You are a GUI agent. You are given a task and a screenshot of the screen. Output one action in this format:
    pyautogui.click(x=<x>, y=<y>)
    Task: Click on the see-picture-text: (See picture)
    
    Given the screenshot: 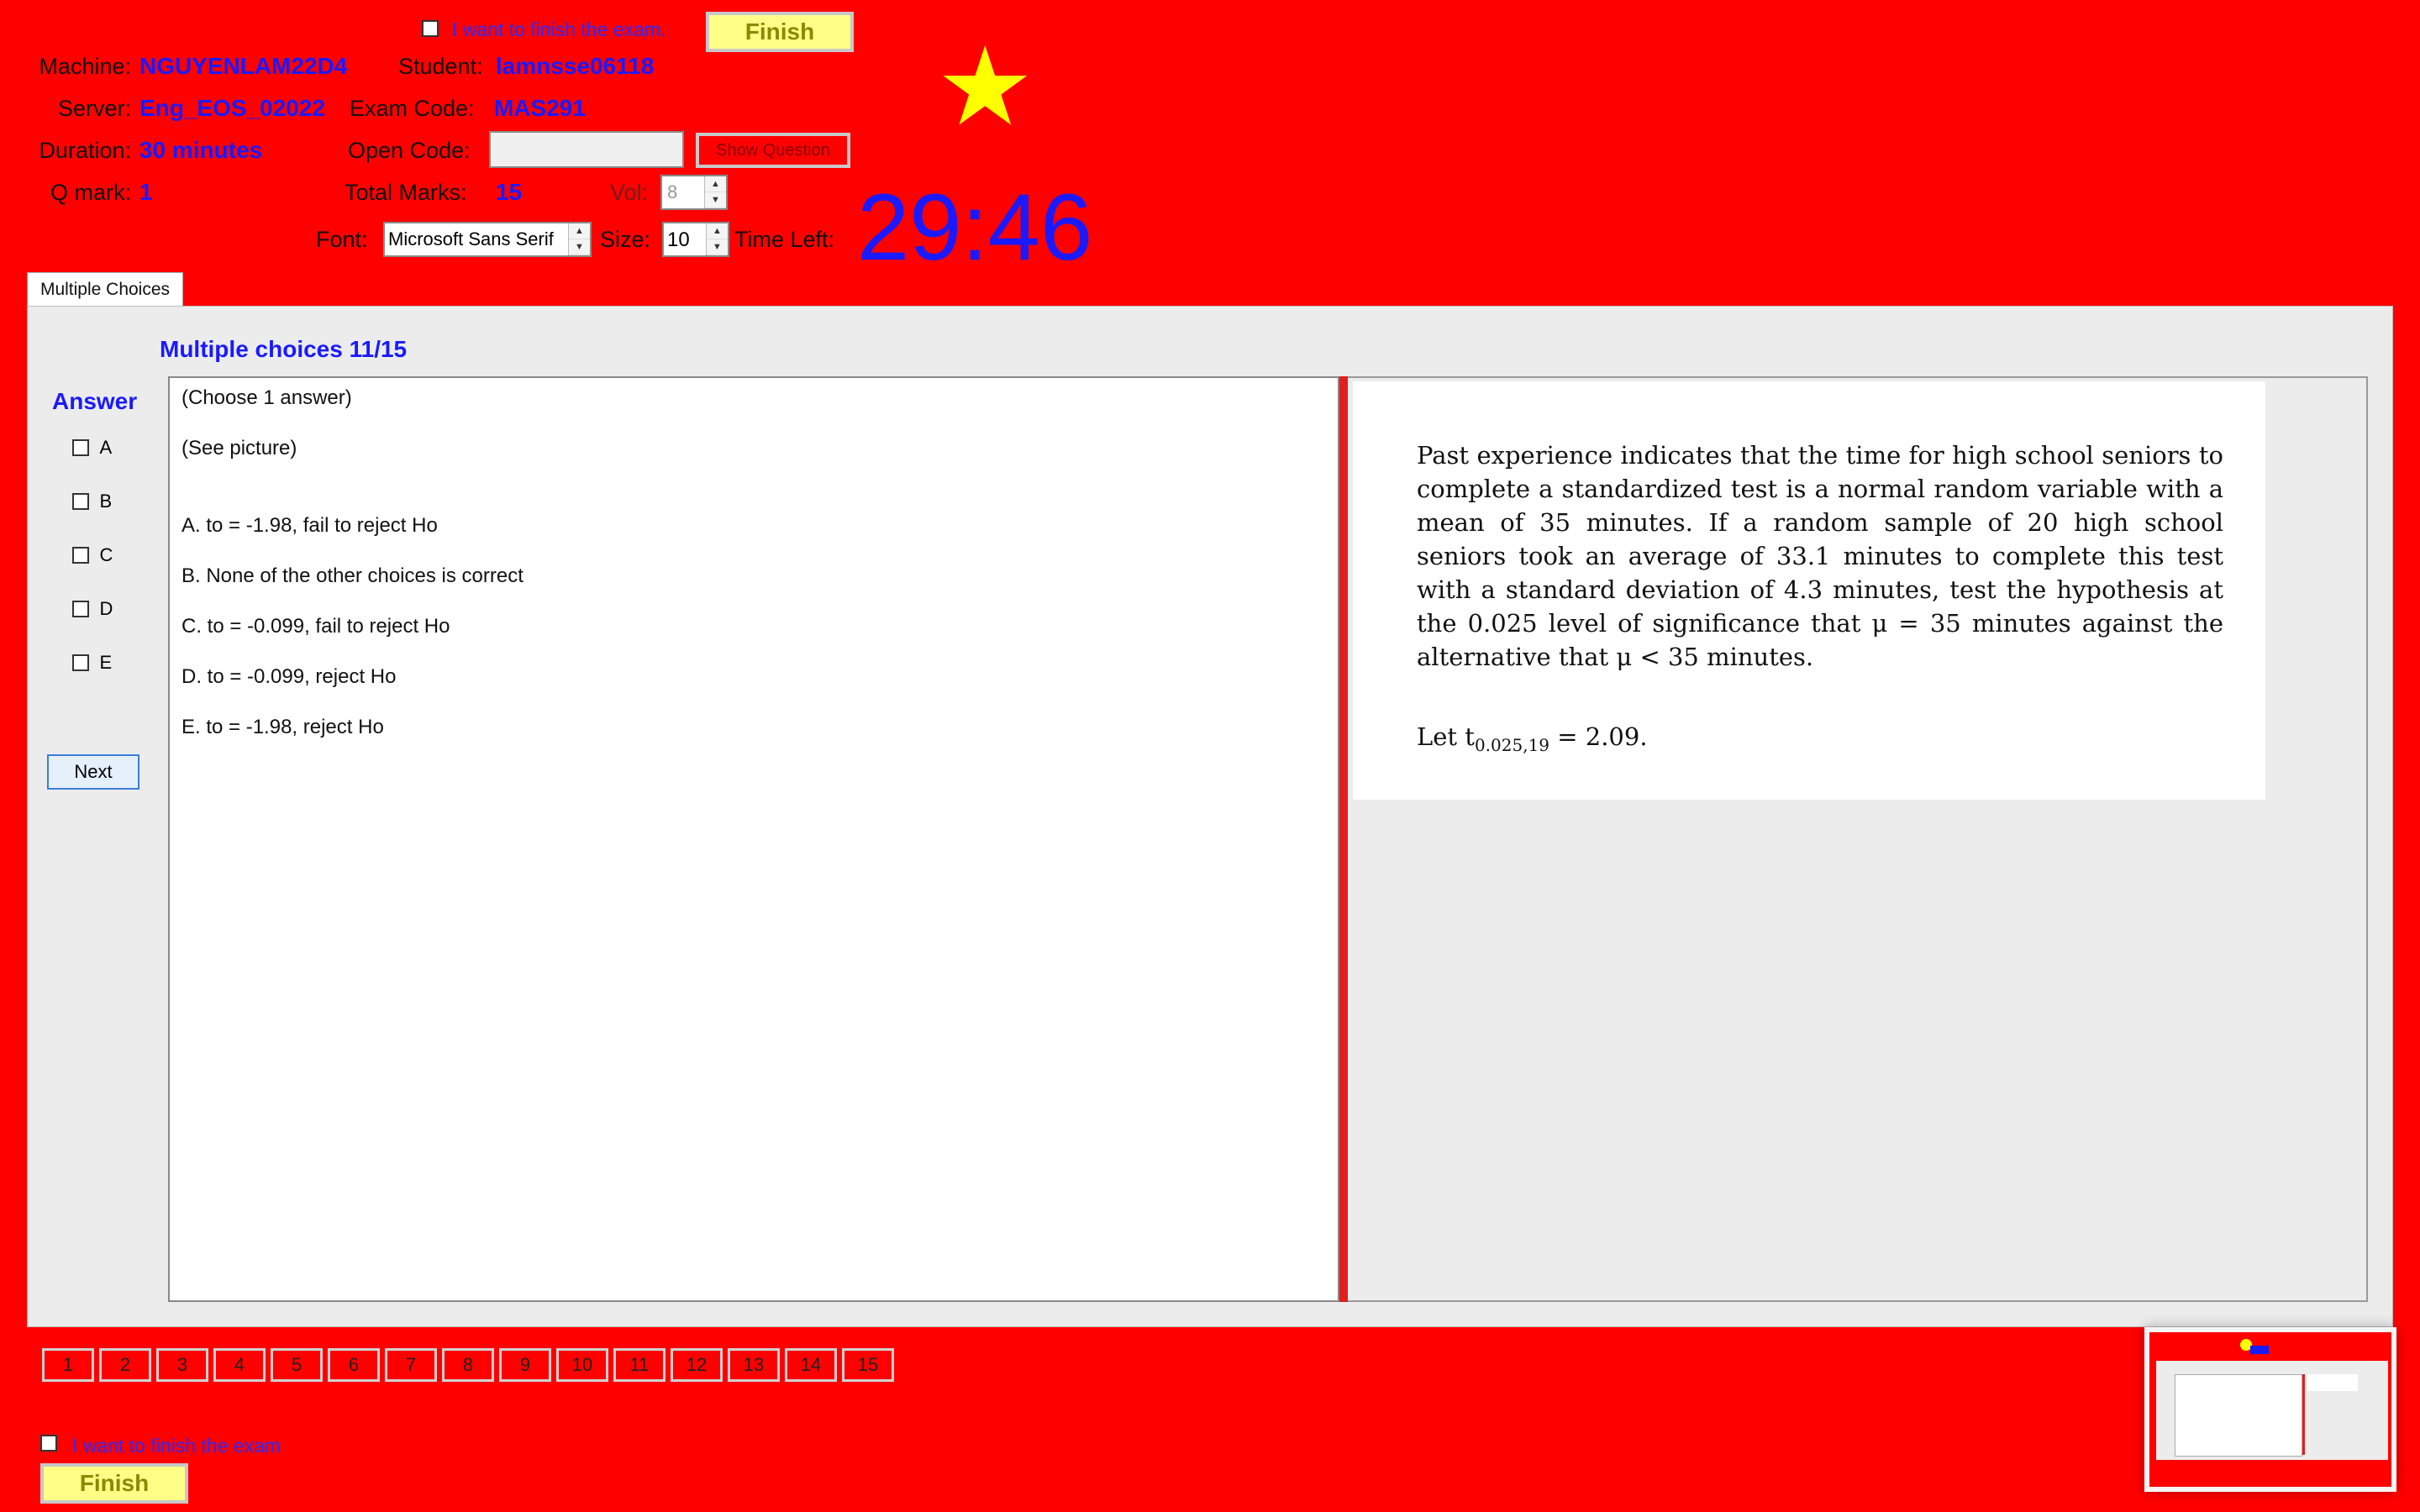 What is the action you would take?
    pyautogui.click(x=240, y=448)
    